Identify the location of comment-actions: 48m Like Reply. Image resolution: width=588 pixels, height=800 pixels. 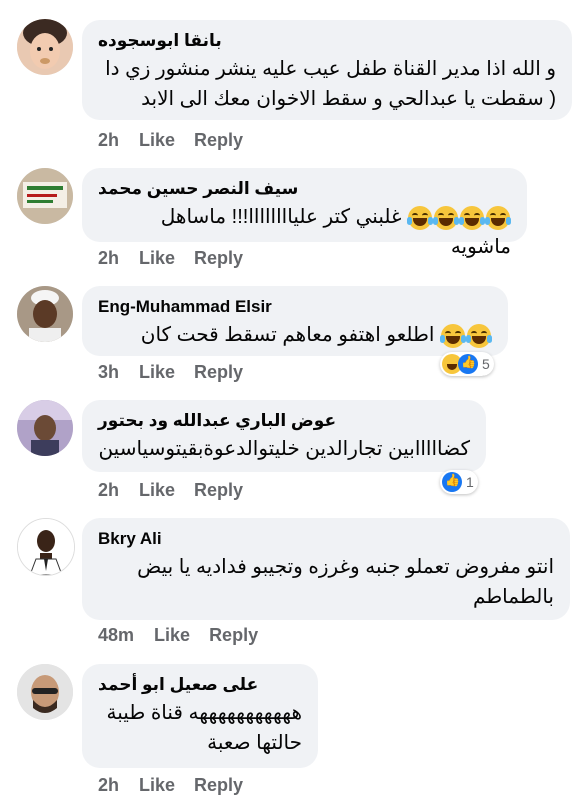
(178, 635).